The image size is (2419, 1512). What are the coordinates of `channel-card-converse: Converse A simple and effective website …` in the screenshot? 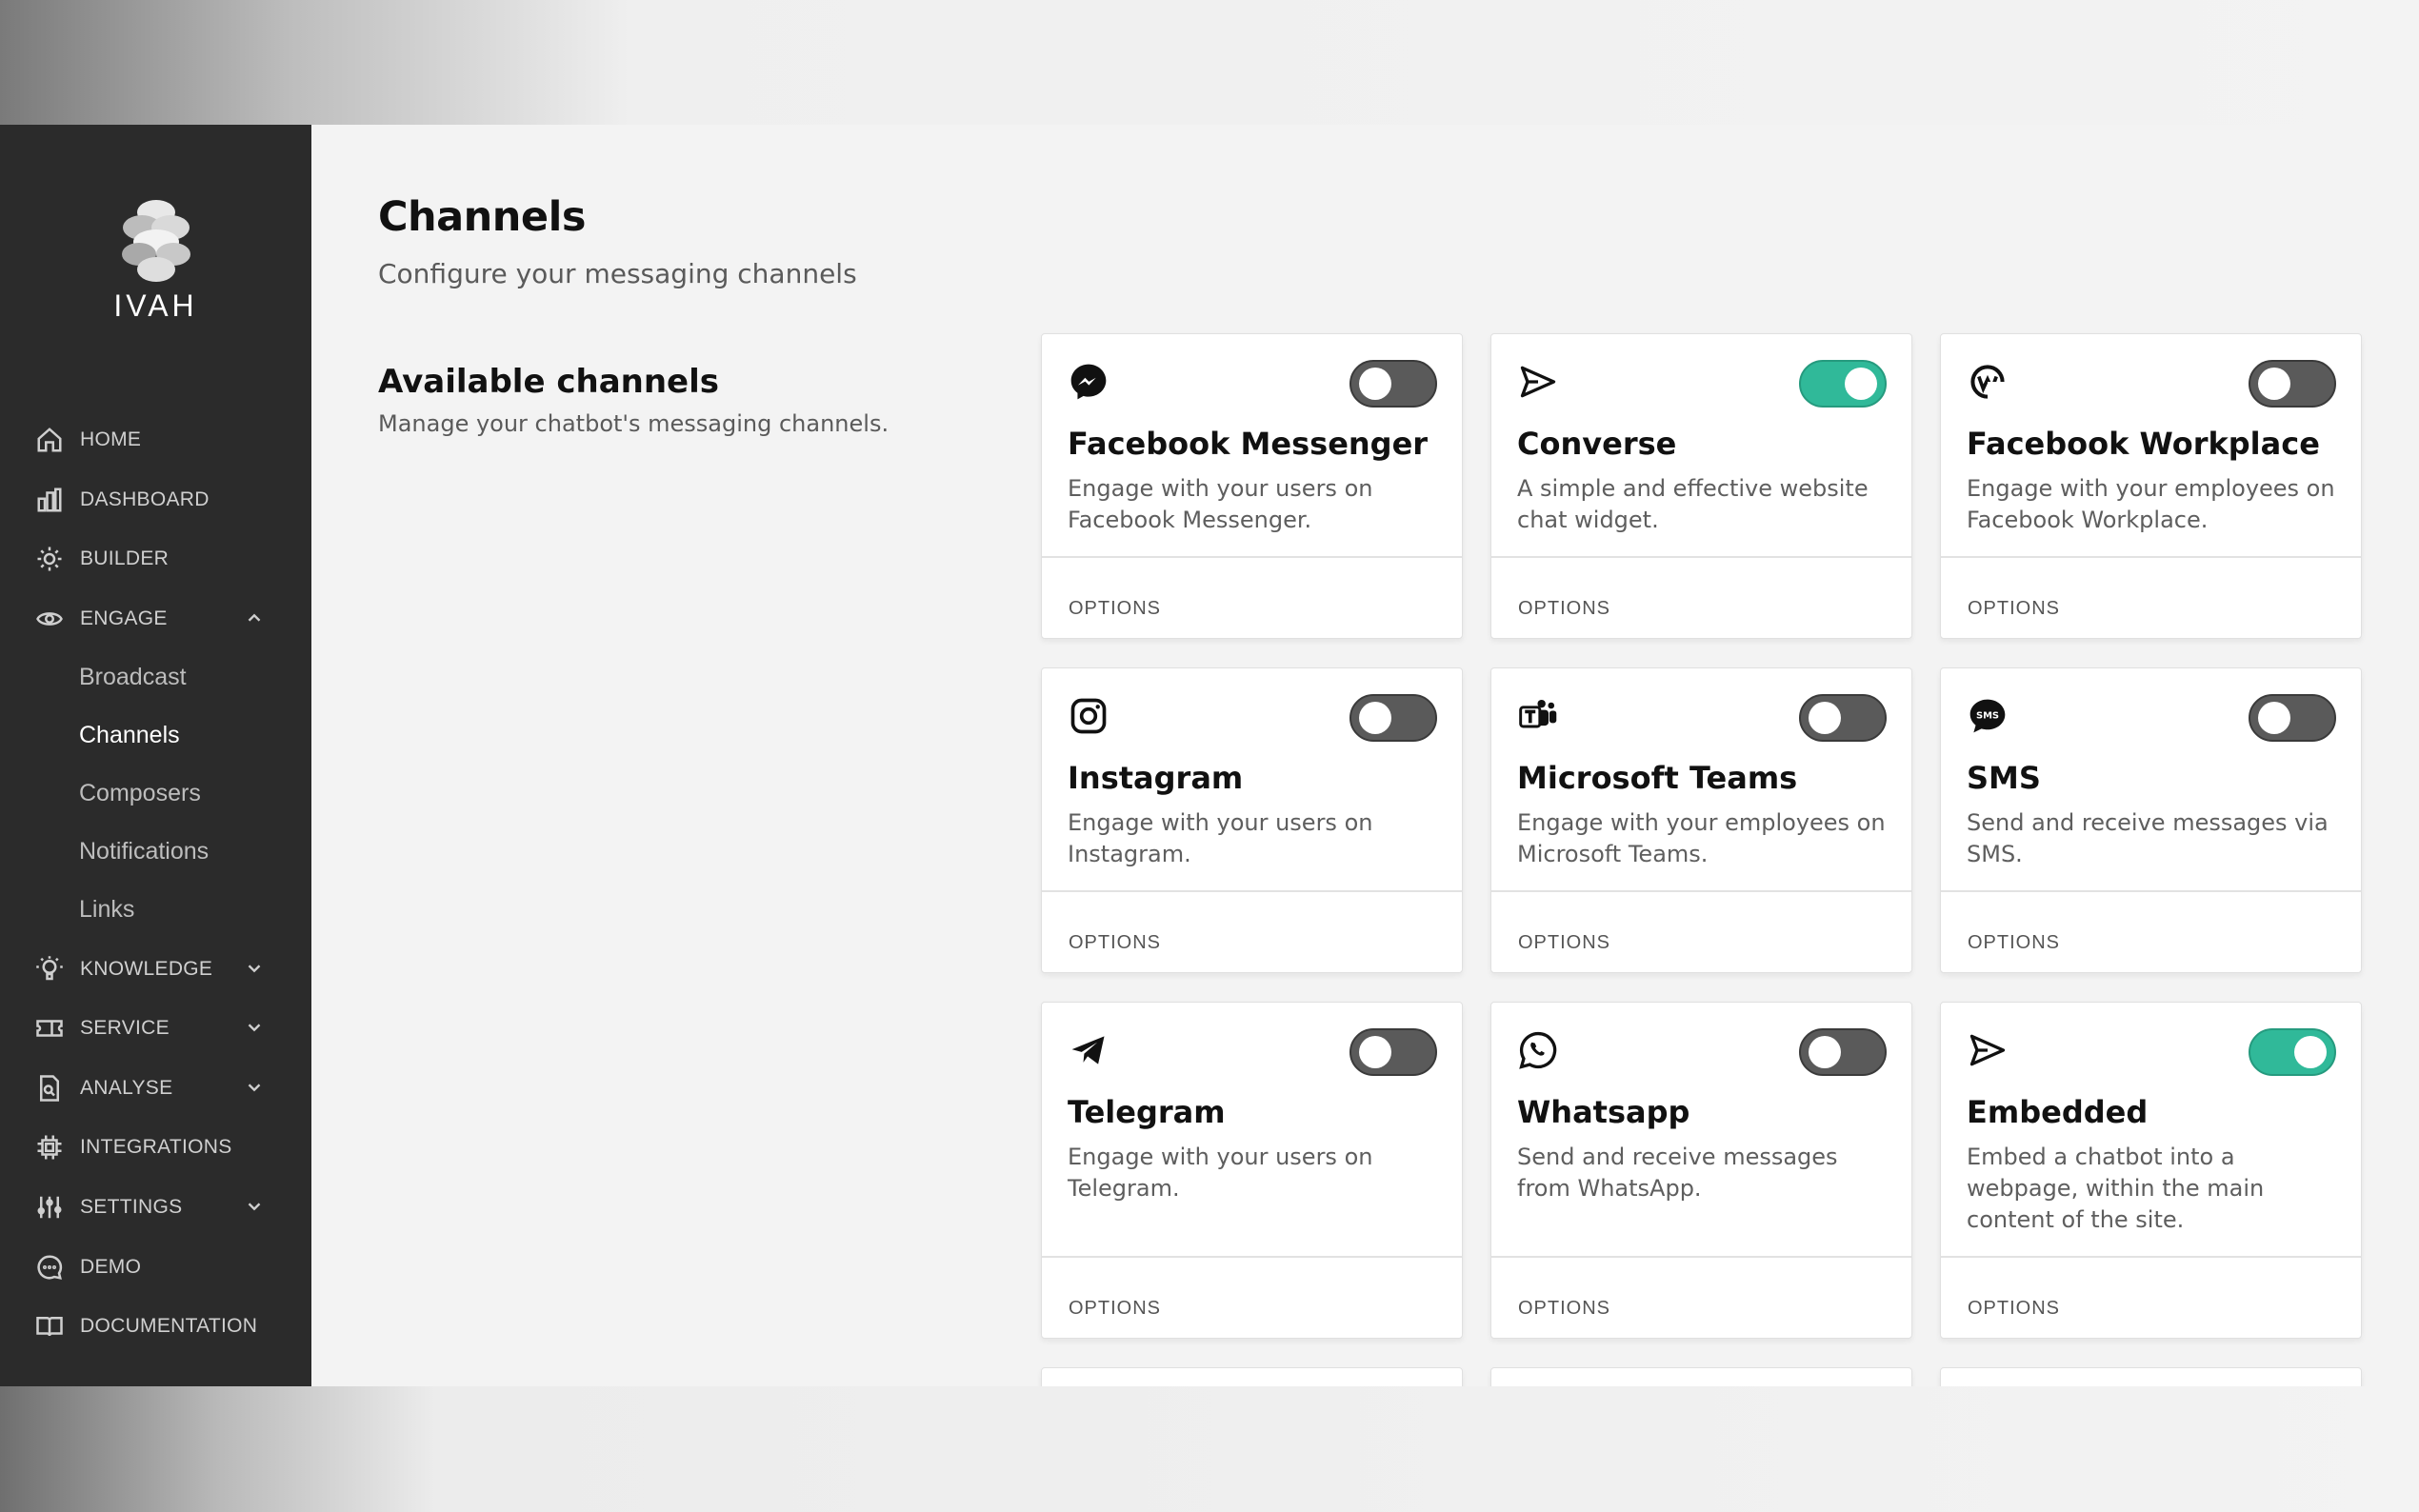 It's located at (1701, 486).